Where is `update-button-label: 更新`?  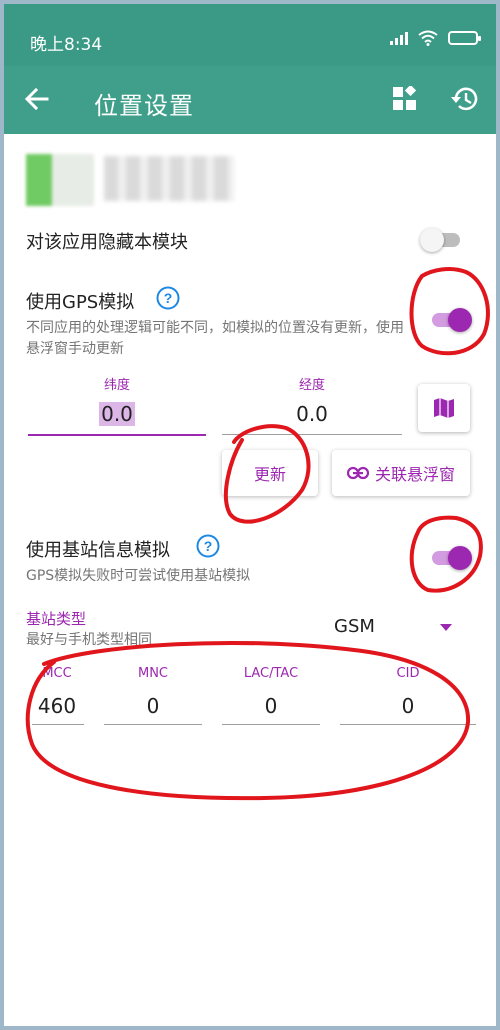
update-button-label: 更新 is located at coordinates (269, 474).